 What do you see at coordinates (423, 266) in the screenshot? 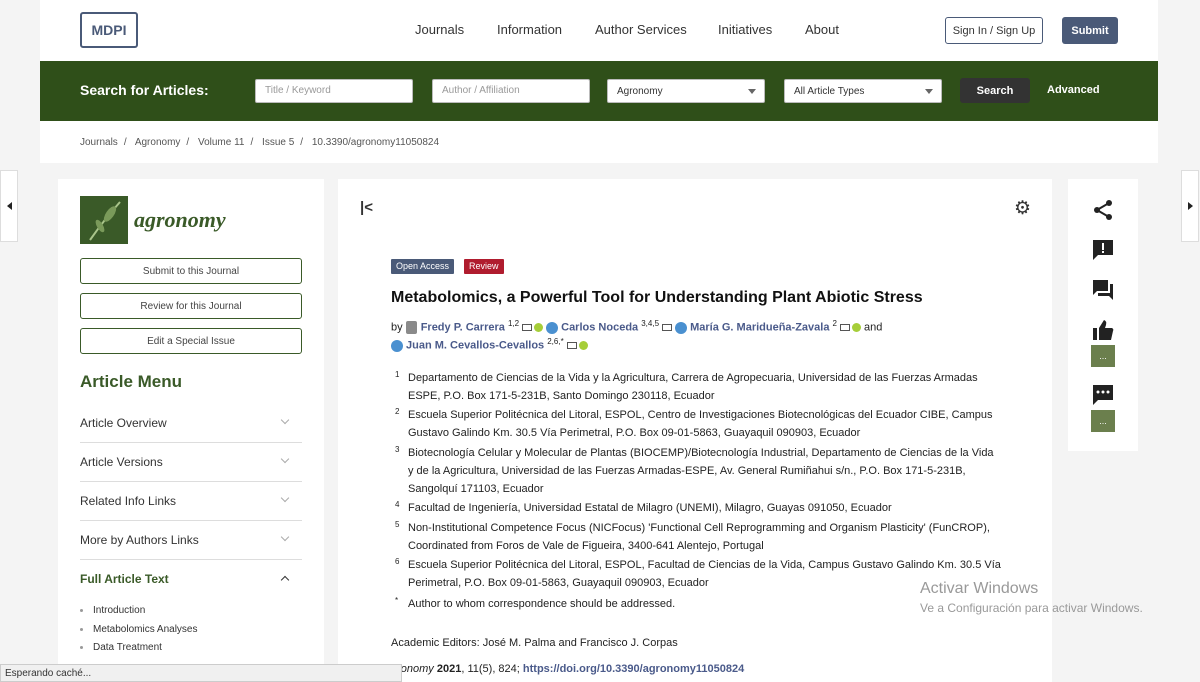
I see `open-access-badge: Open Access` at bounding box center [423, 266].